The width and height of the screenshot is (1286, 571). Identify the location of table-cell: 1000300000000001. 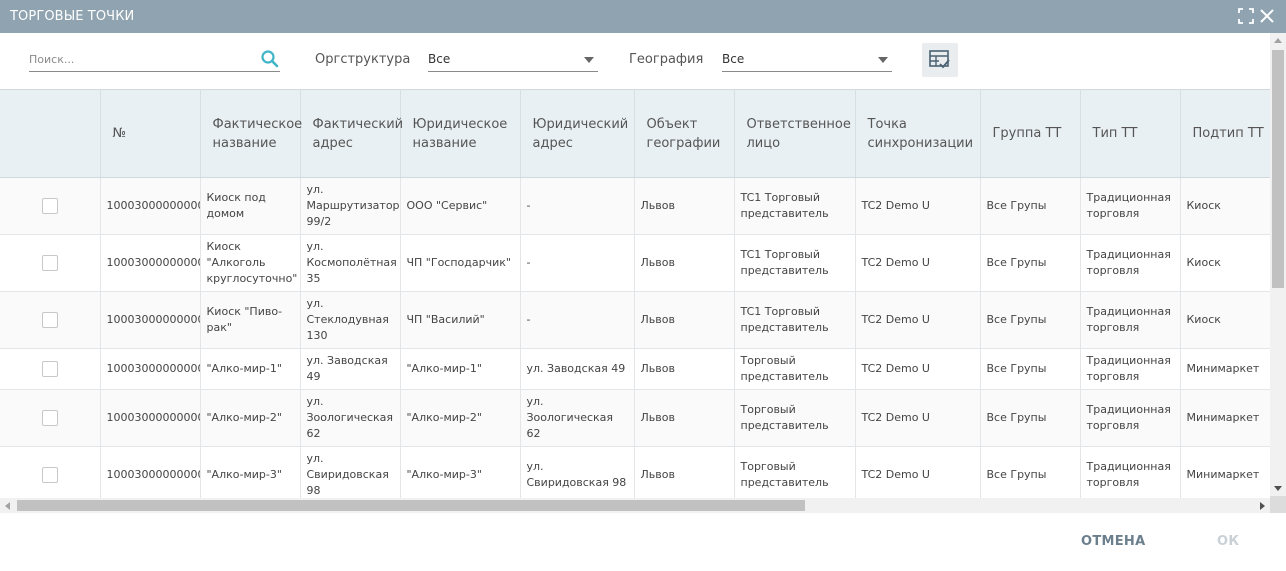
(150, 206).